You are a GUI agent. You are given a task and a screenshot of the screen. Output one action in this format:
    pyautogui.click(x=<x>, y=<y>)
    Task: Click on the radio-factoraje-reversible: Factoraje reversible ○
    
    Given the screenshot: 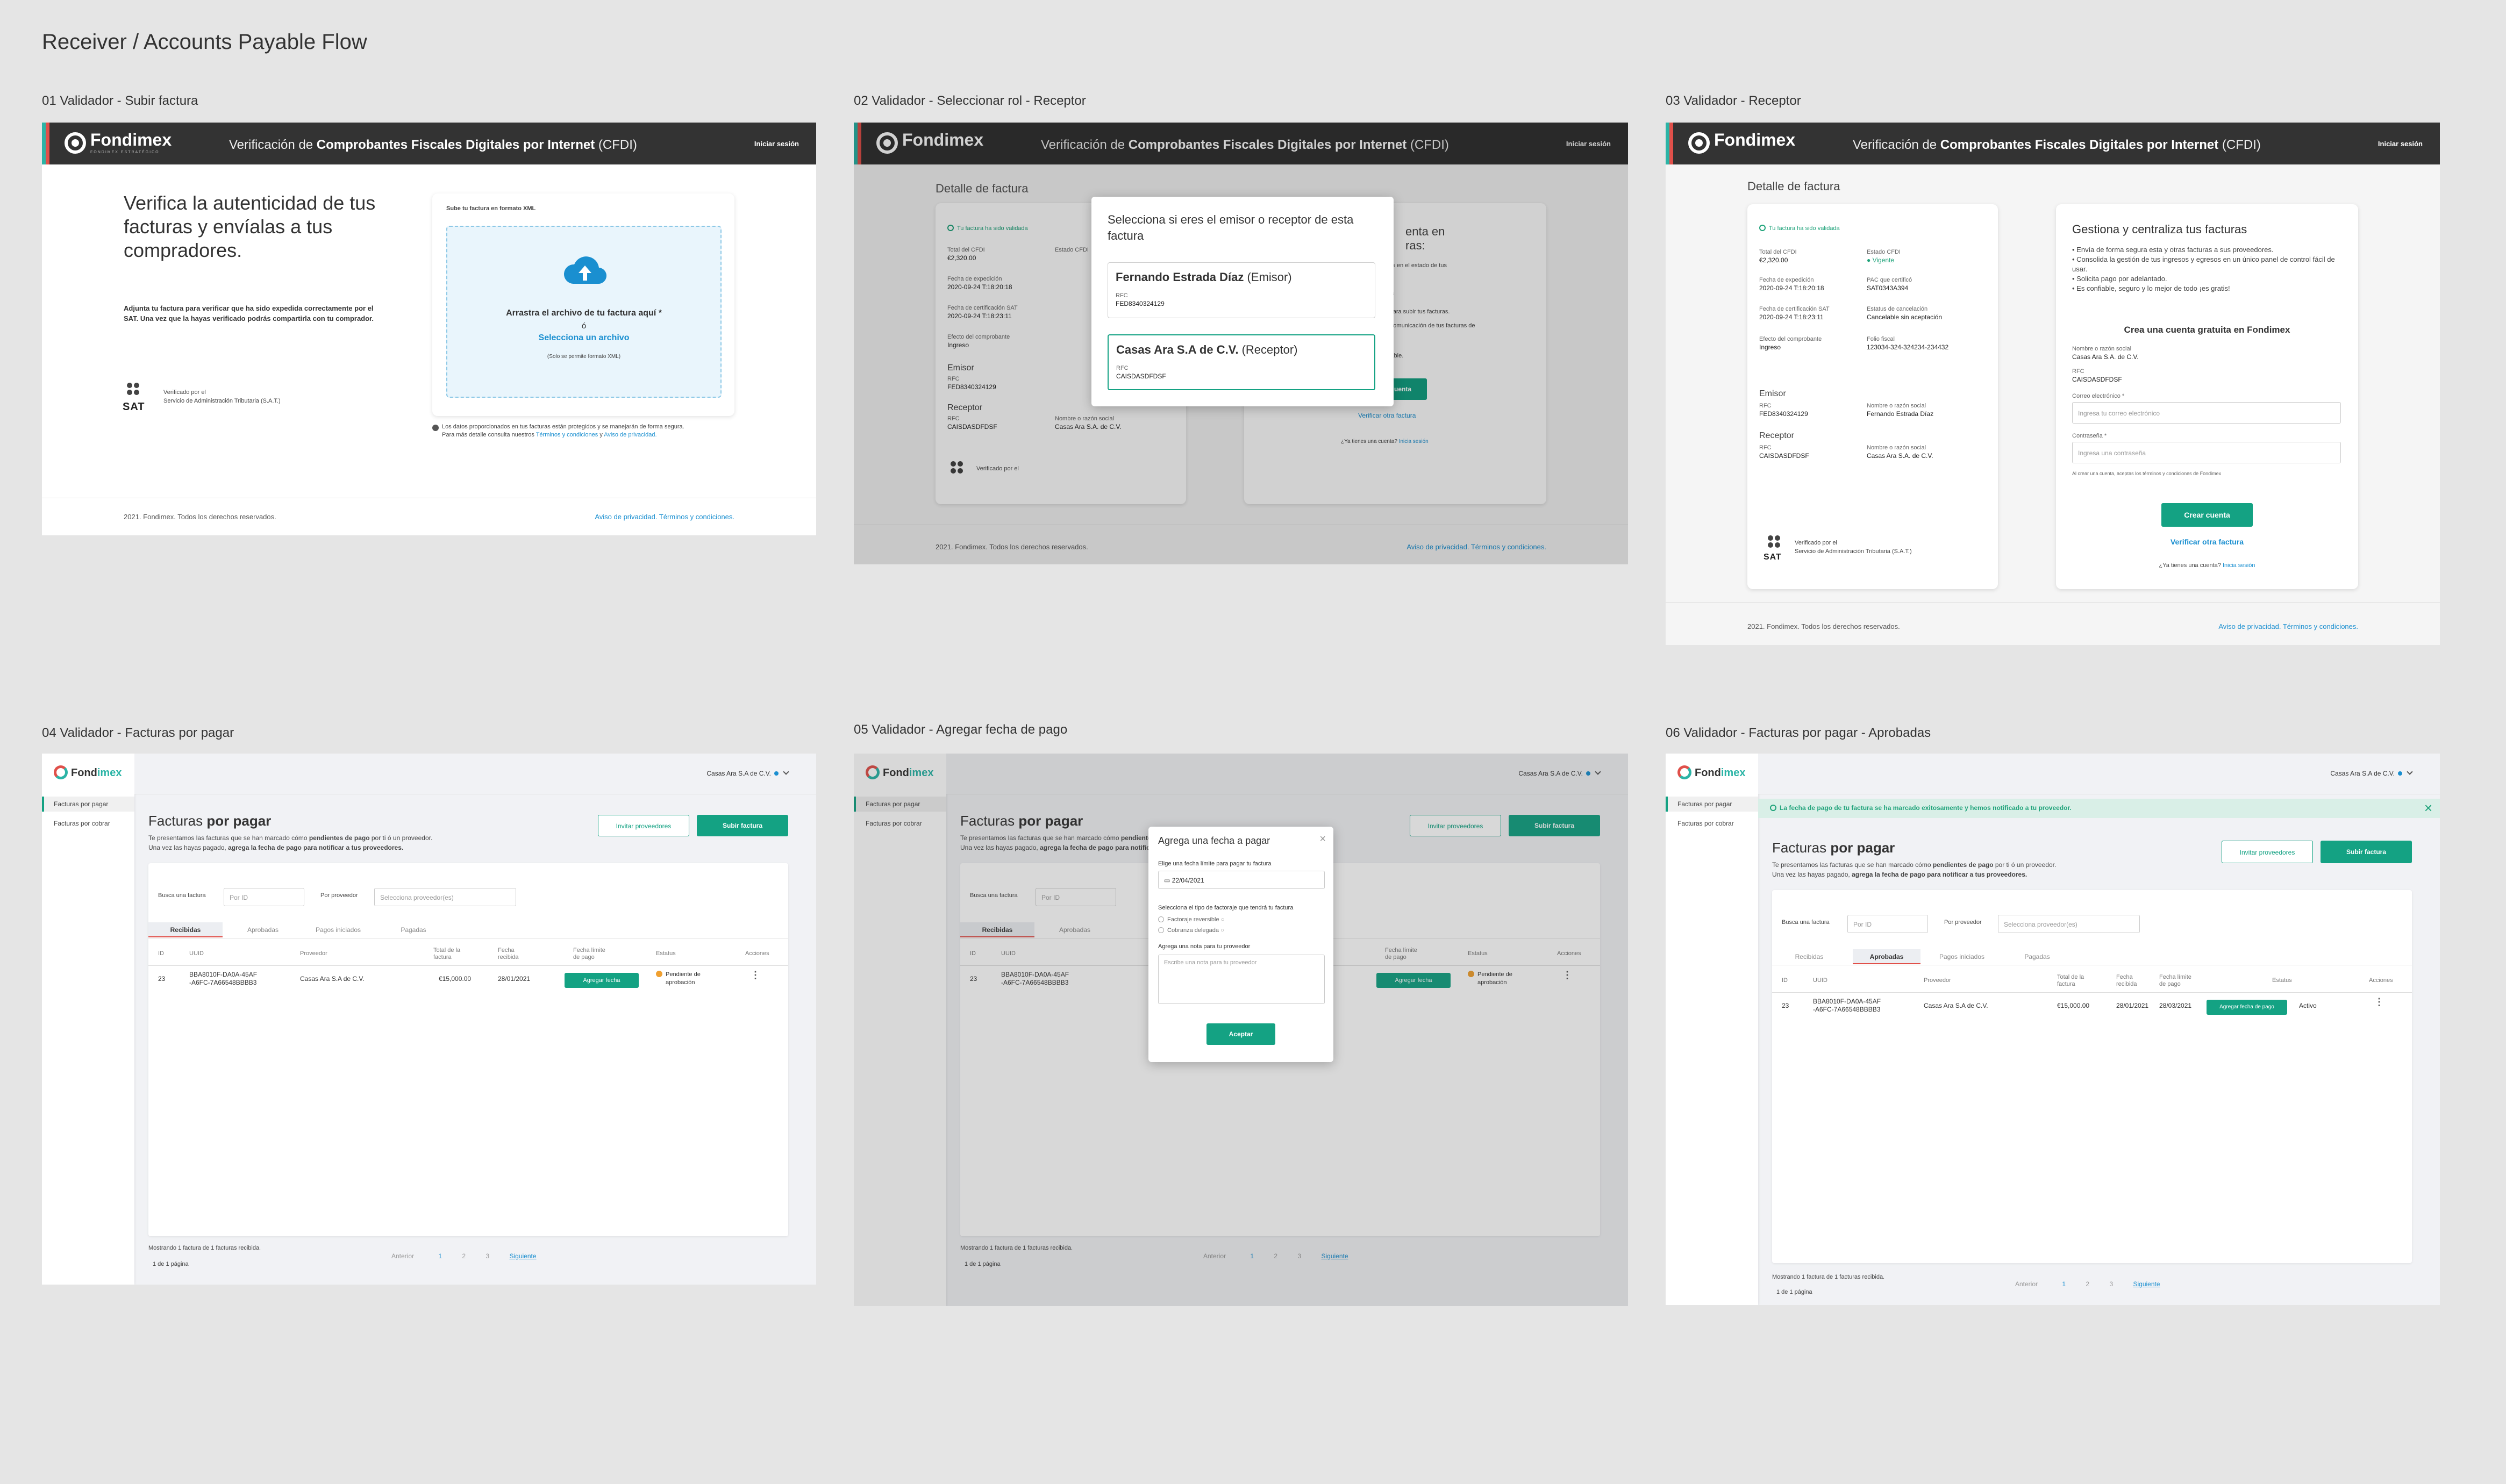 What is the action you would take?
    pyautogui.click(x=1191, y=919)
    